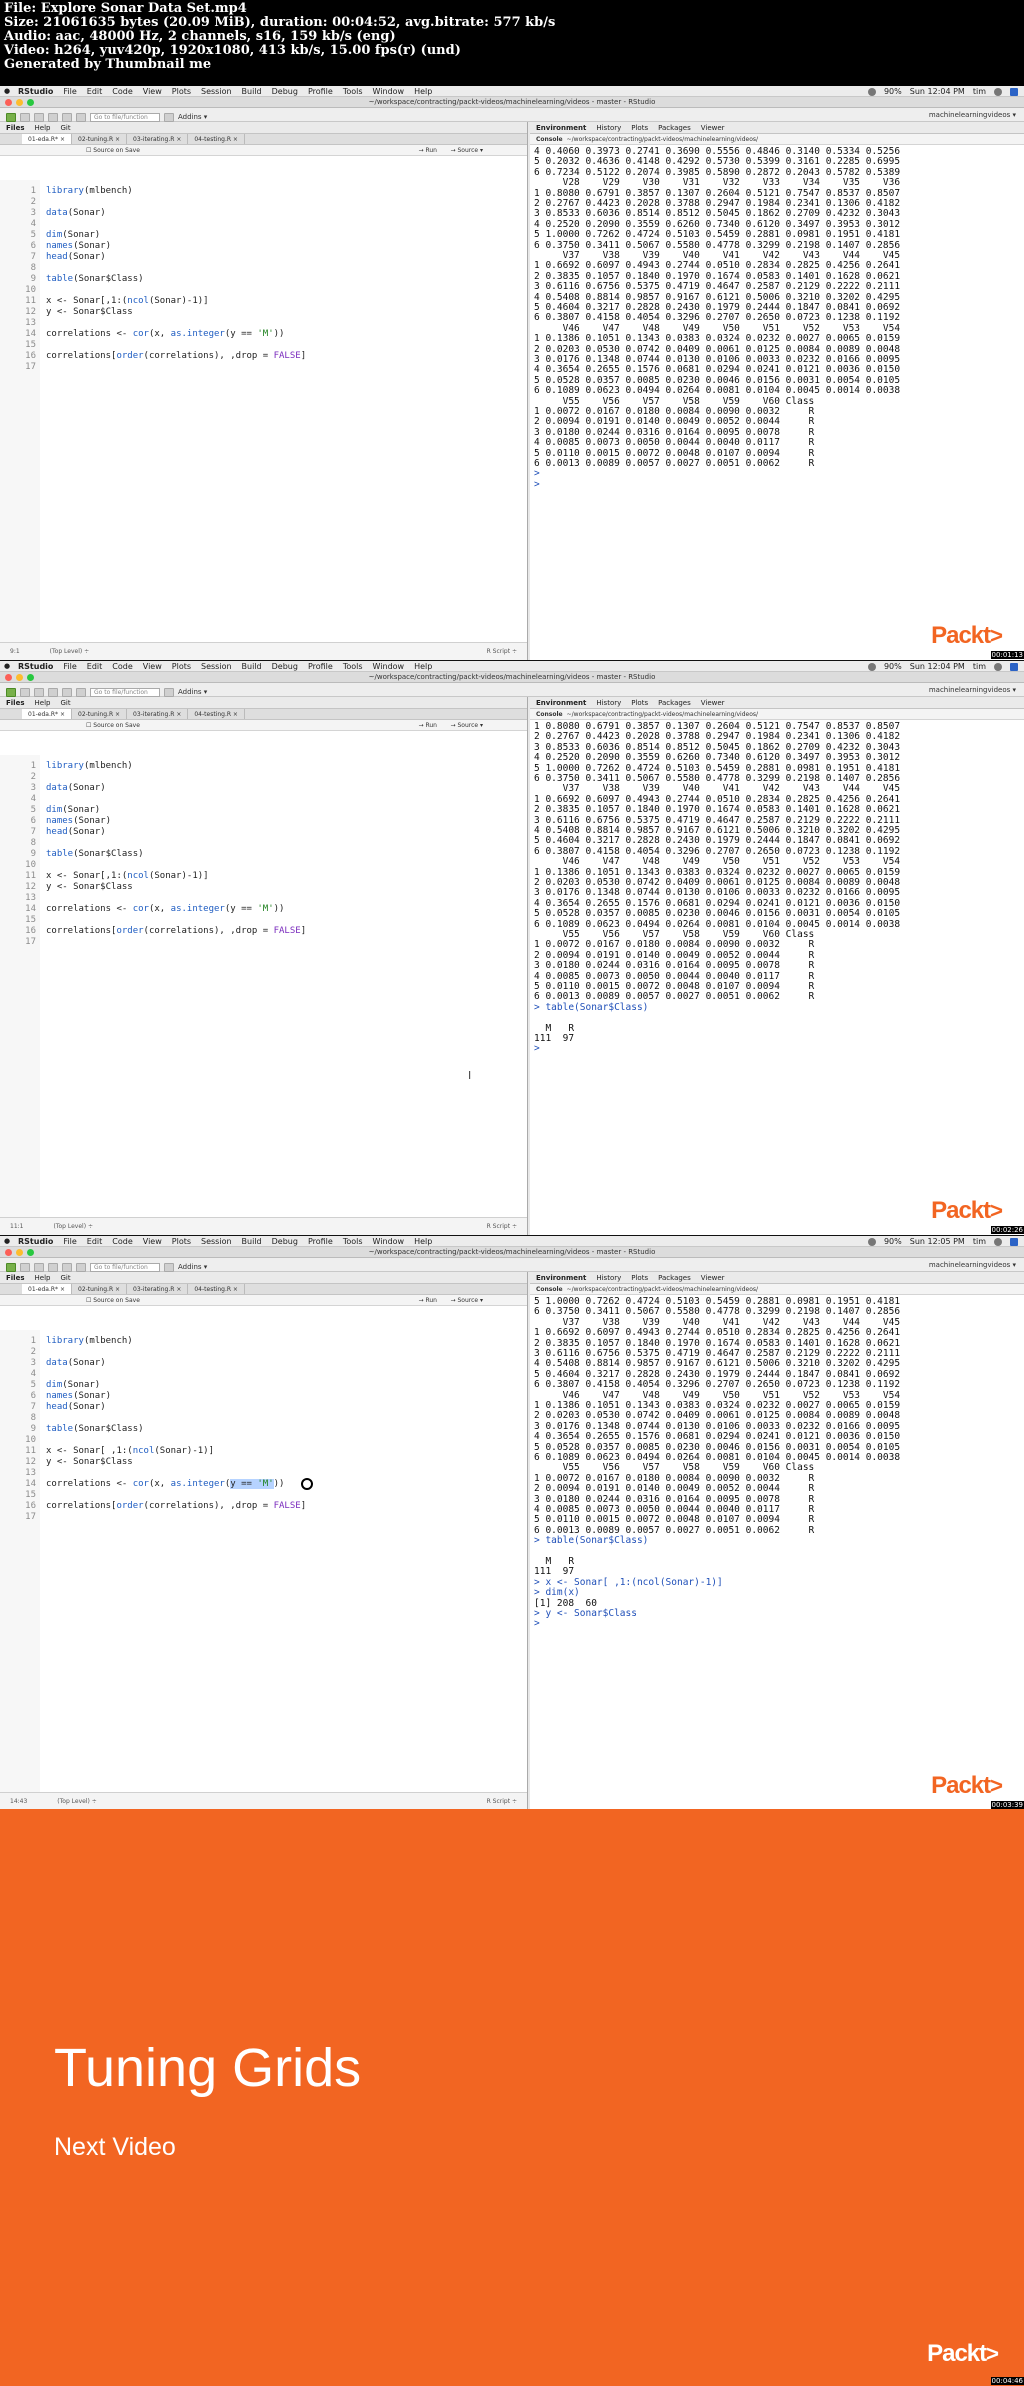  Describe the element at coordinates (389, 1241) in the screenshot. I see `menu-item: Window` at that location.